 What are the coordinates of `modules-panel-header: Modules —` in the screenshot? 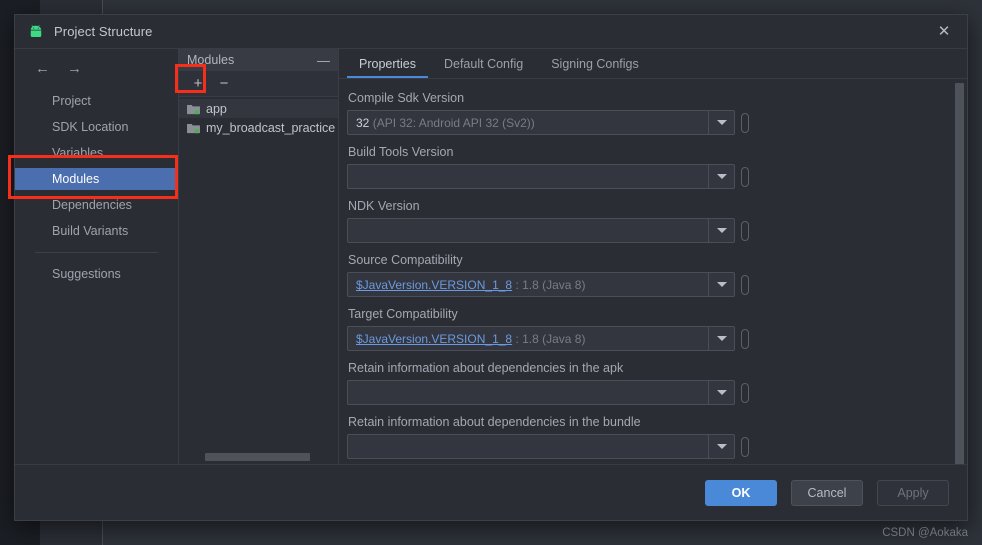 It's located at (258, 60).